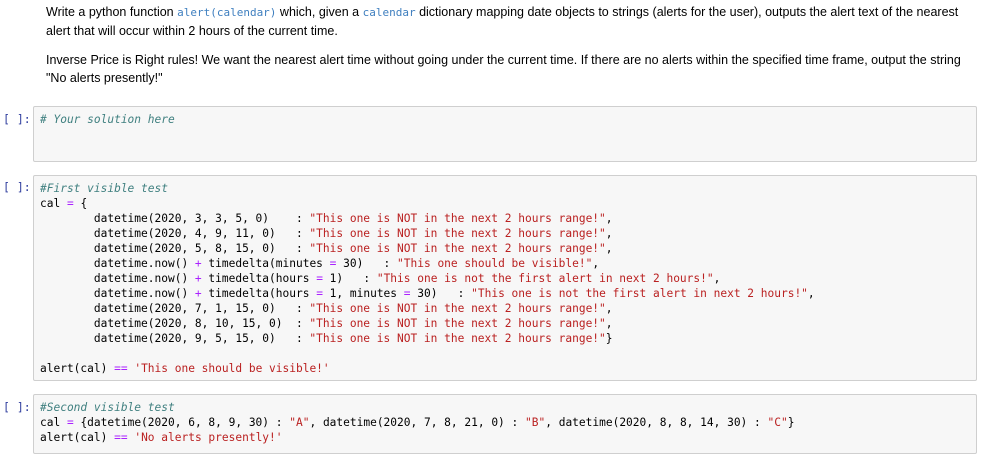 The width and height of the screenshot is (982, 462). I want to click on code-token: datetime(2020, 7, 1, 15, 0) :, so click(175, 308).